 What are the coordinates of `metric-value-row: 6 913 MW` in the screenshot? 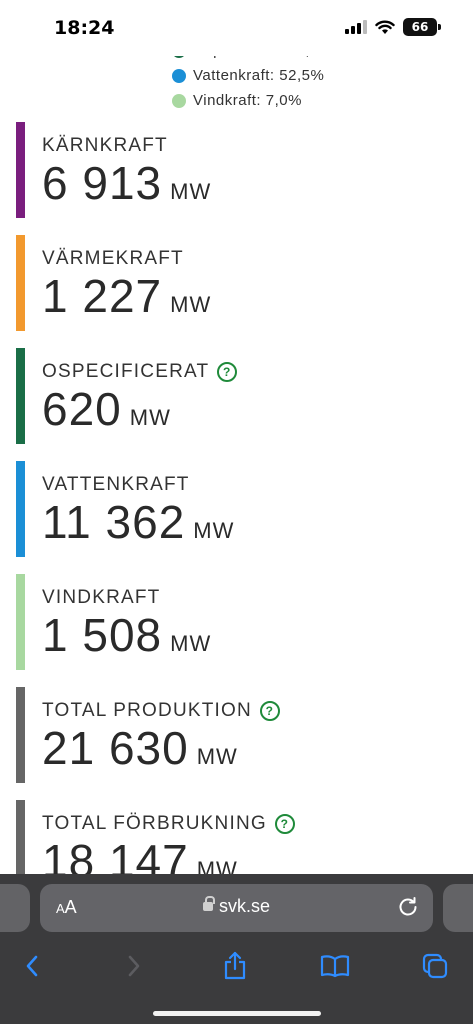 It's located at (257, 183).